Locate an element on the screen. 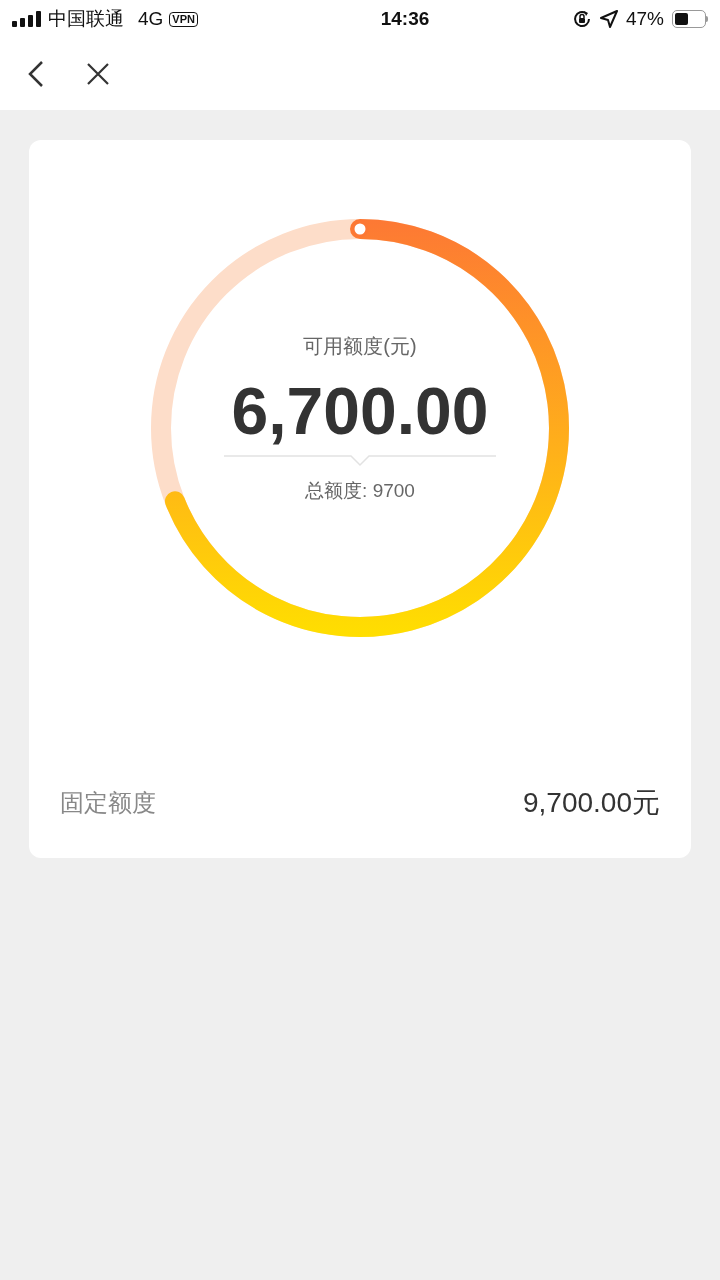 The height and width of the screenshot is (1280, 720). vpn-badge: VPN is located at coordinates (183, 19).